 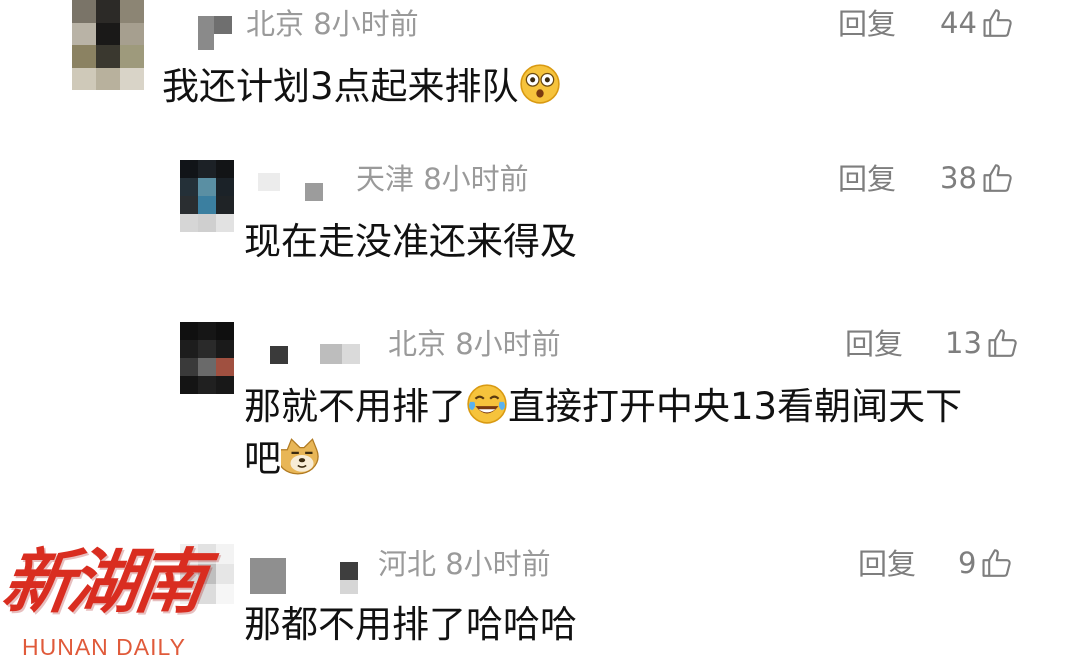 I want to click on like-count: 9, so click(x=967, y=562).